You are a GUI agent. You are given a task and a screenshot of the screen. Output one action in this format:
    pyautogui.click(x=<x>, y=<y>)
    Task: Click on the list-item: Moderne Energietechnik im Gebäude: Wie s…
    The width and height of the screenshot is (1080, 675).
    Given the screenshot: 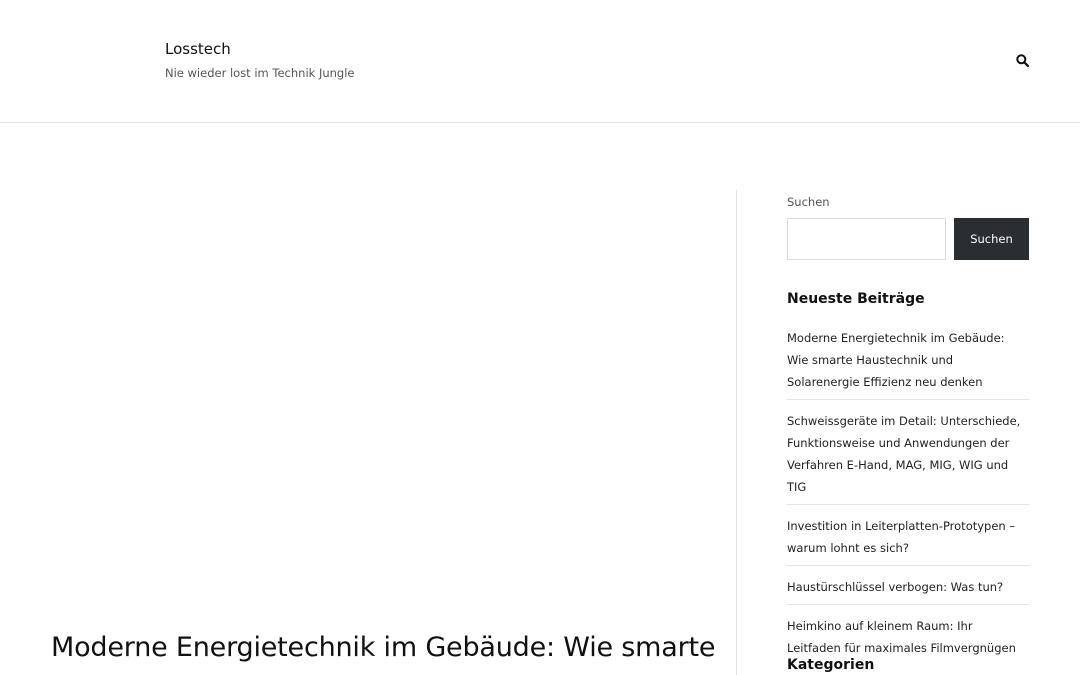 What is the action you would take?
    pyautogui.click(x=908, y=362)
    